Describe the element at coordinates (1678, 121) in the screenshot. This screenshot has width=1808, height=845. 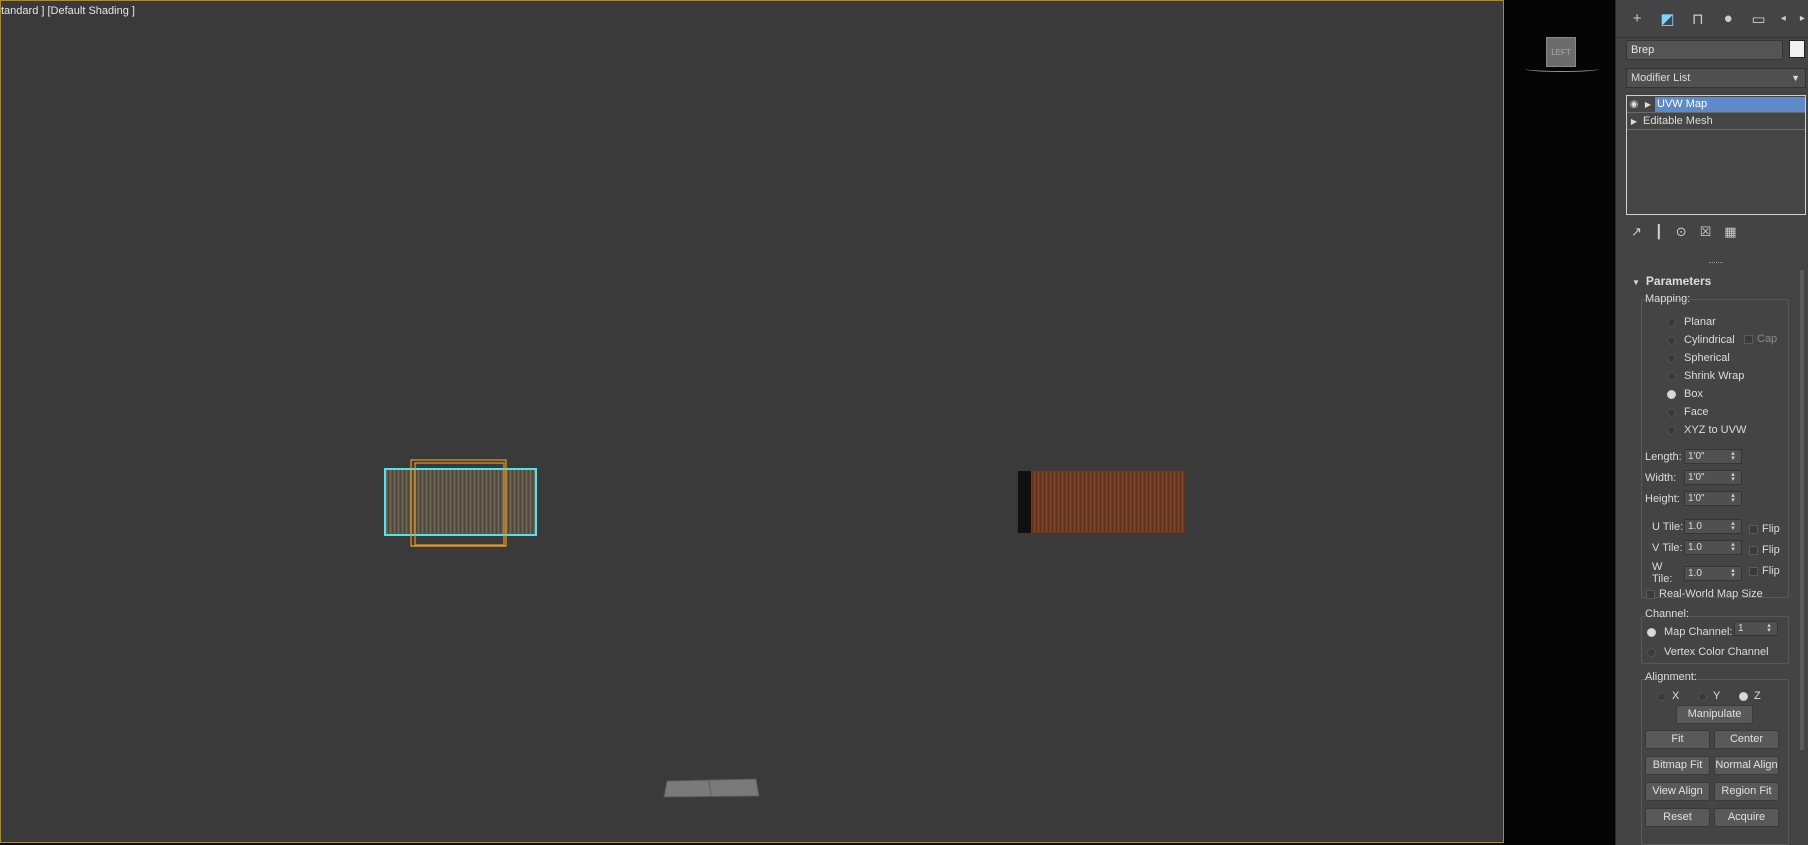
I see `stack-item-label: Editable Mesh` at that location.